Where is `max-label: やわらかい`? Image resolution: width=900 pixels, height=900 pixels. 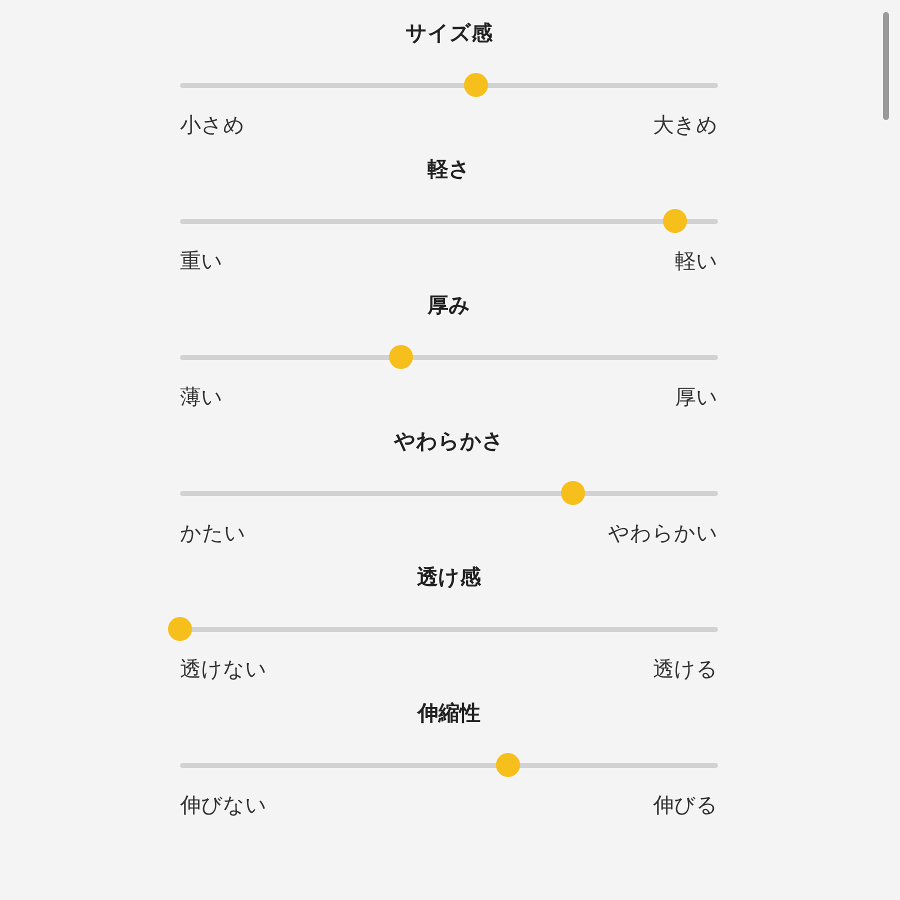 max-label: やわらかい is located at coordinates (663, 533).